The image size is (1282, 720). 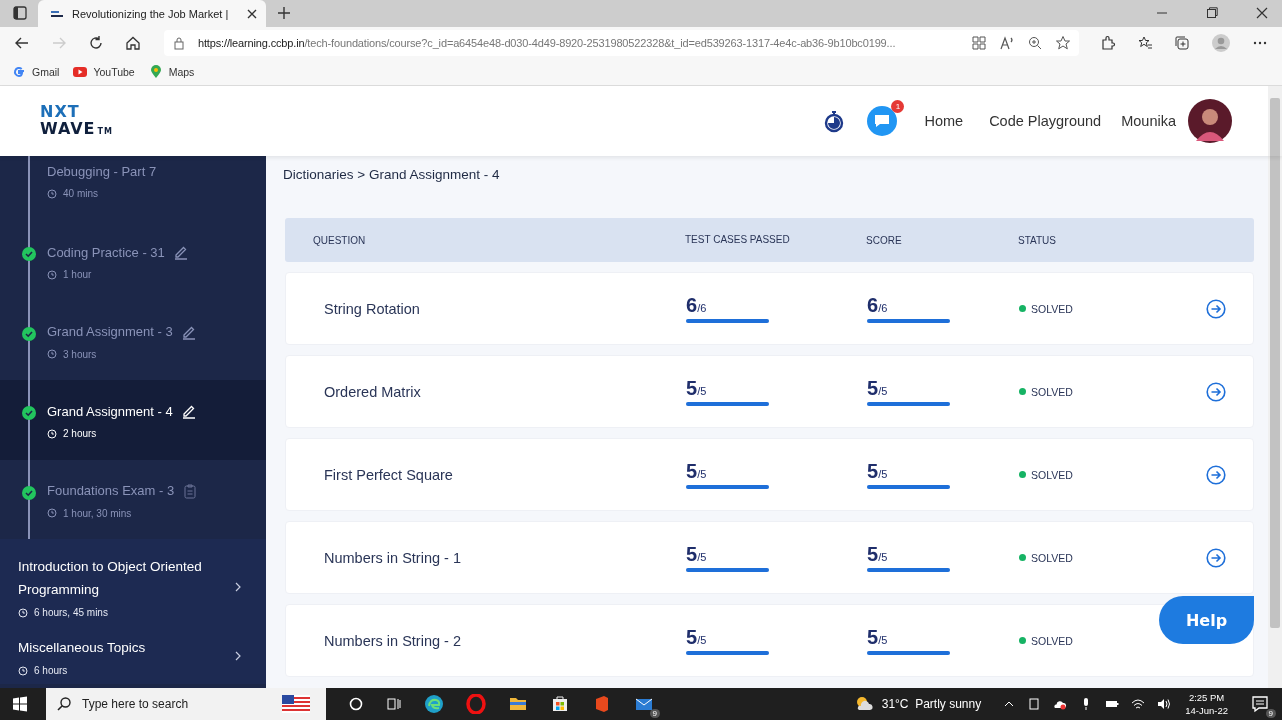 I want to click on scrollbar, so click(x=1275, y=387).